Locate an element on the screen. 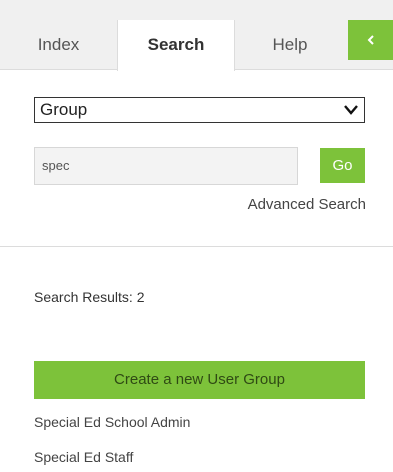 The height and width of the screenshot is (472, 393). tab-search: Search is located at coordinates (176, 45).